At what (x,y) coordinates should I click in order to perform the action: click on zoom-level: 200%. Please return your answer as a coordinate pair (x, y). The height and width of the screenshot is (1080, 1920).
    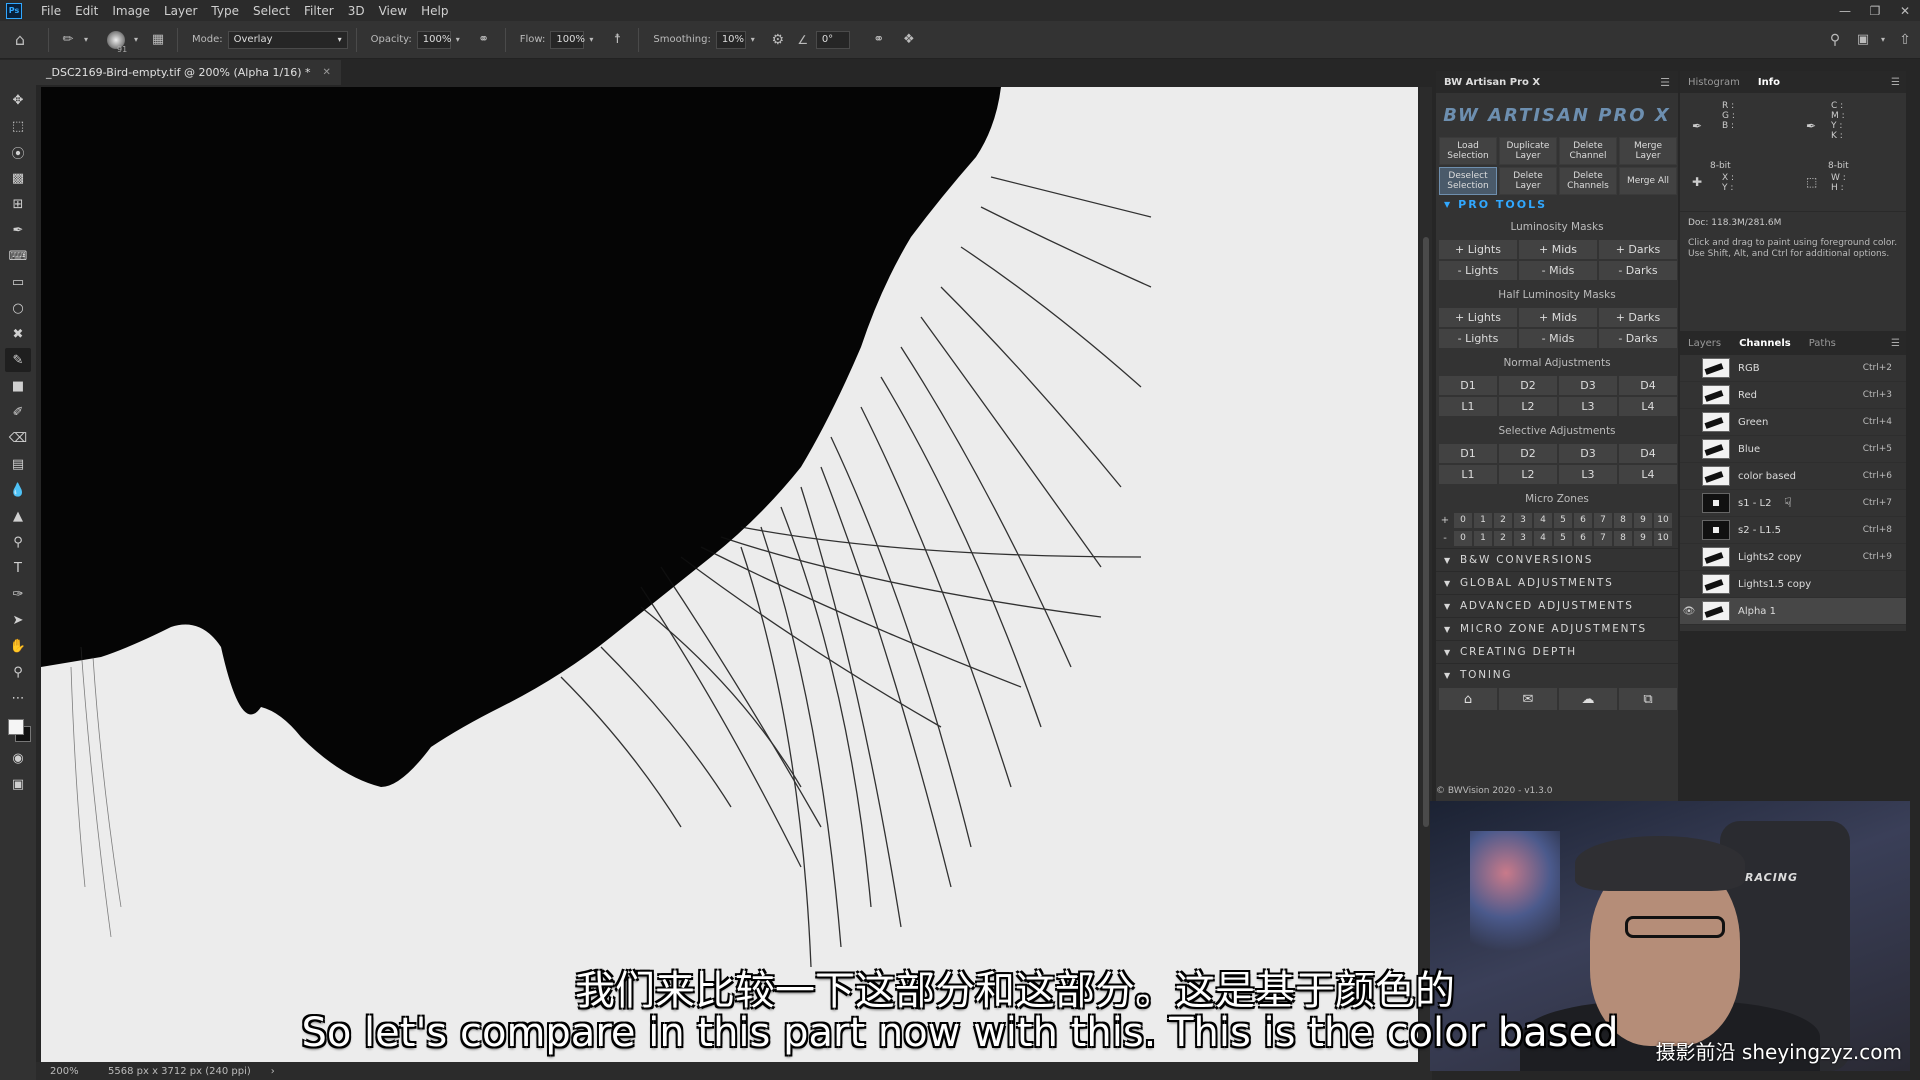
    Looking at the image, I should click on (61, 1071).